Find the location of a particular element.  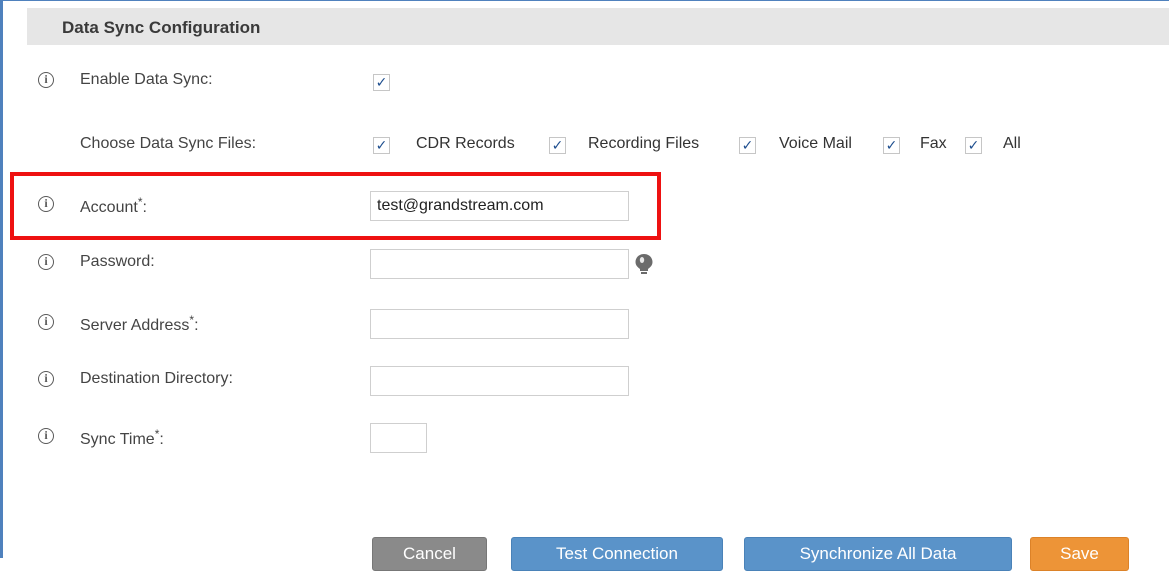

destination-directory-input is located at coordinates (499, 381).